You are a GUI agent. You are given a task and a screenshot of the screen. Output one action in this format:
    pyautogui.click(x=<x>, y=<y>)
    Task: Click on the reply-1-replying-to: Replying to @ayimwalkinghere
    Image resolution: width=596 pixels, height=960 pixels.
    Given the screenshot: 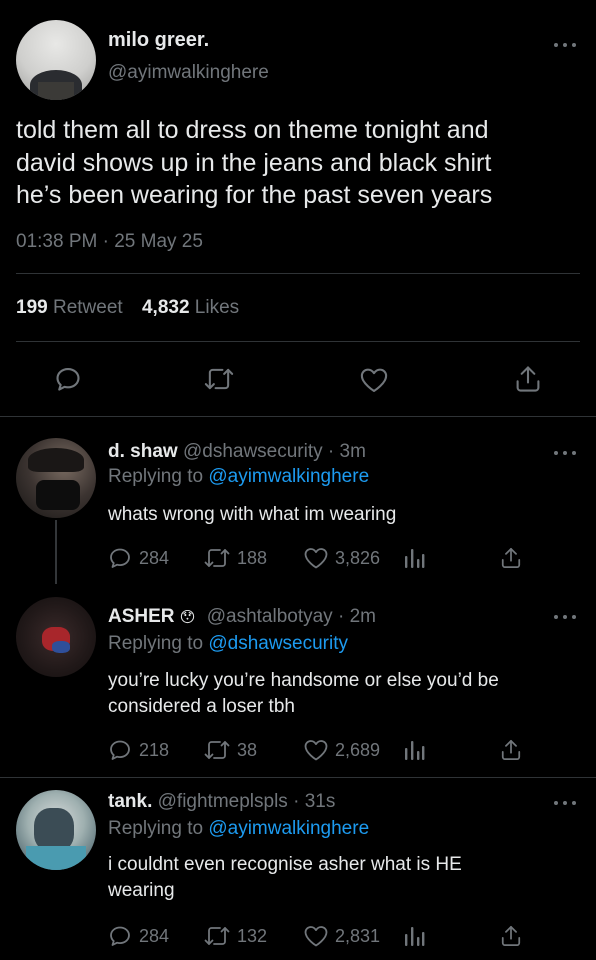 What is the action you would take?
    pyautogui.click(x=238, y=477)
    